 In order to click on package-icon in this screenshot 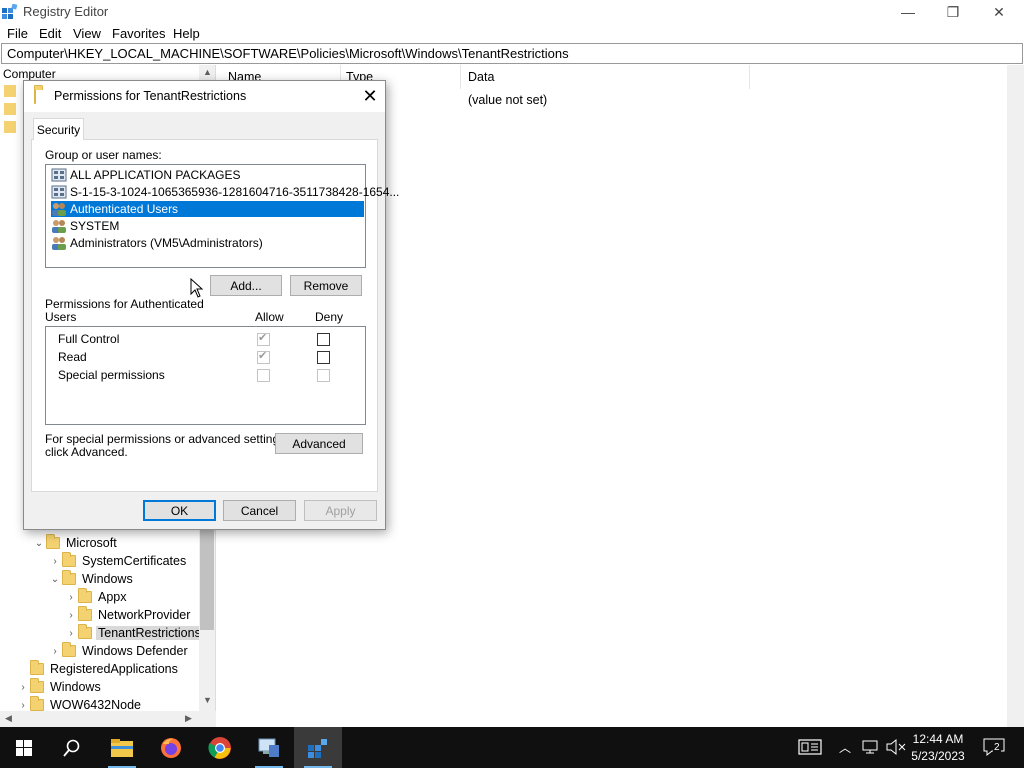, I will do `click(59, 175)`.